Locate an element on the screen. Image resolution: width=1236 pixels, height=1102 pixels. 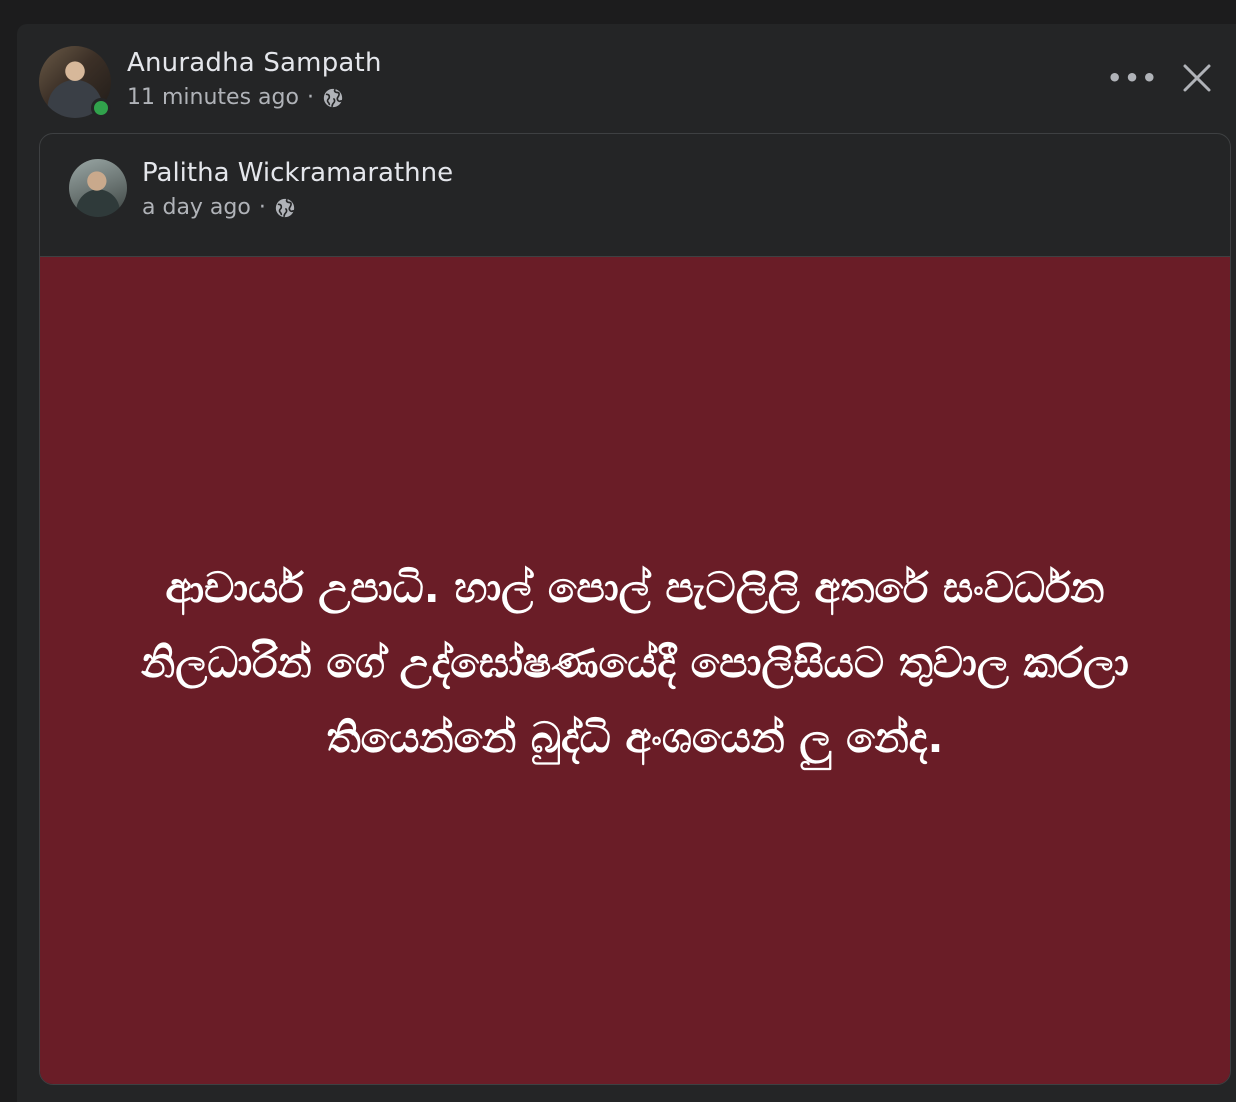
shared-post-timestamp: a day ago is located at coordinates (196, 207).